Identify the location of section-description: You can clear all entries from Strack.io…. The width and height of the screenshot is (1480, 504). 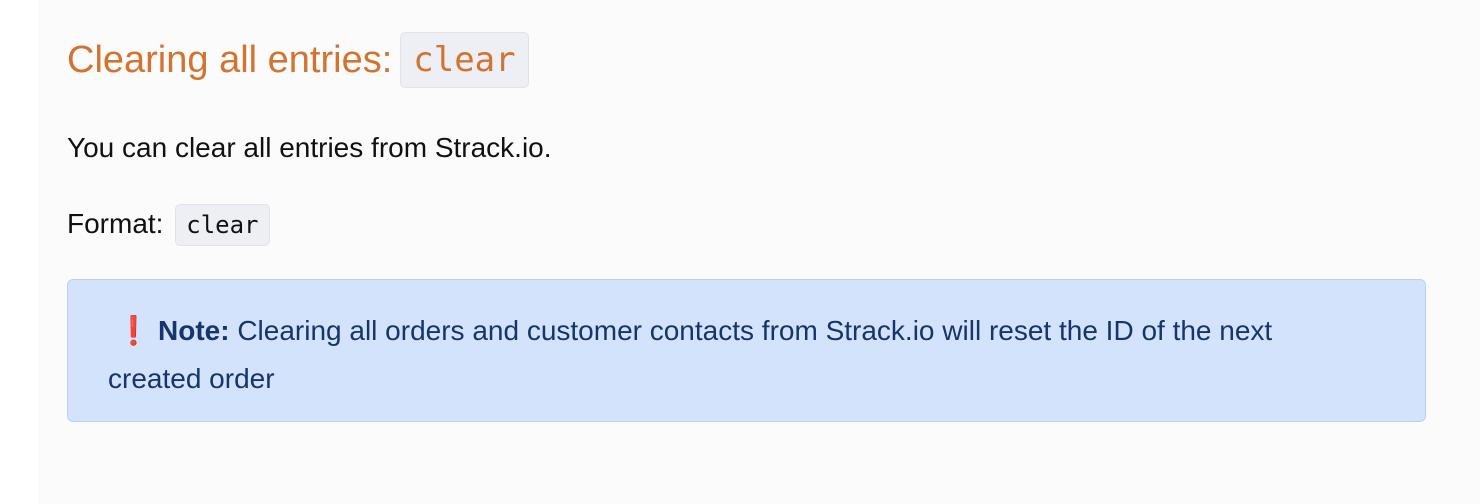
(309, 147).